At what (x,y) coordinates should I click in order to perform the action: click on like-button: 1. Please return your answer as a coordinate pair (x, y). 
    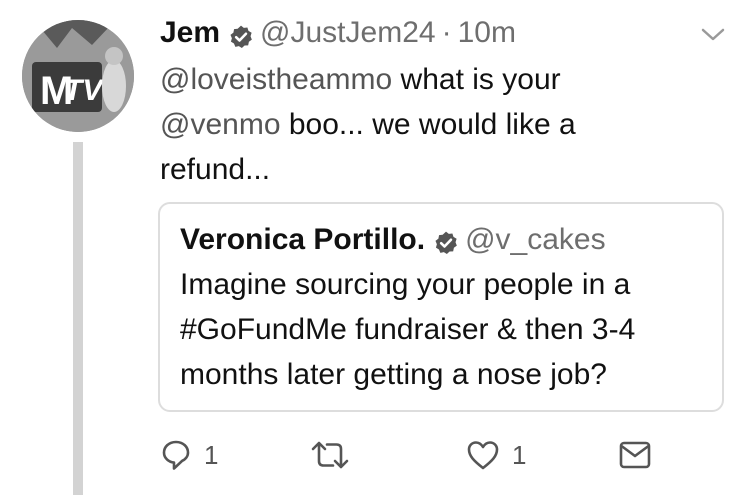
    Looking at the image, I should click on (496, 455).